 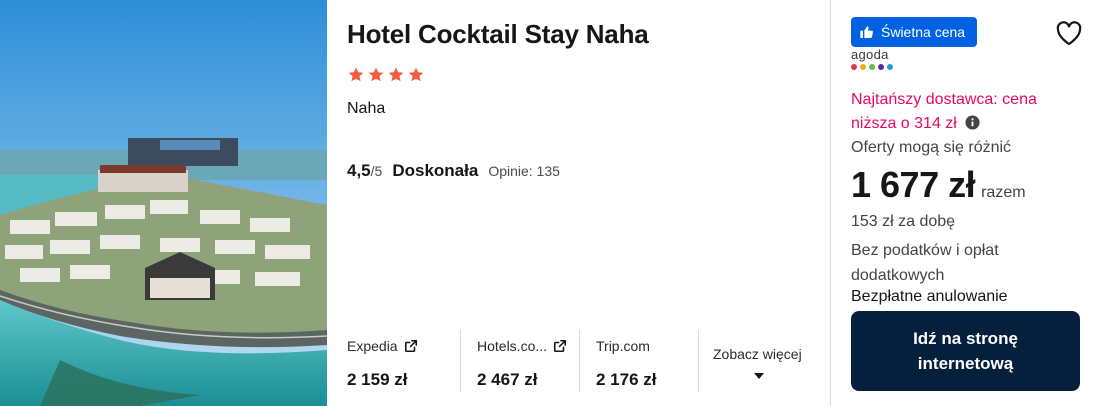 I want to click on price-per-night: 153 zł za dobę, so click(x=903, y=221).